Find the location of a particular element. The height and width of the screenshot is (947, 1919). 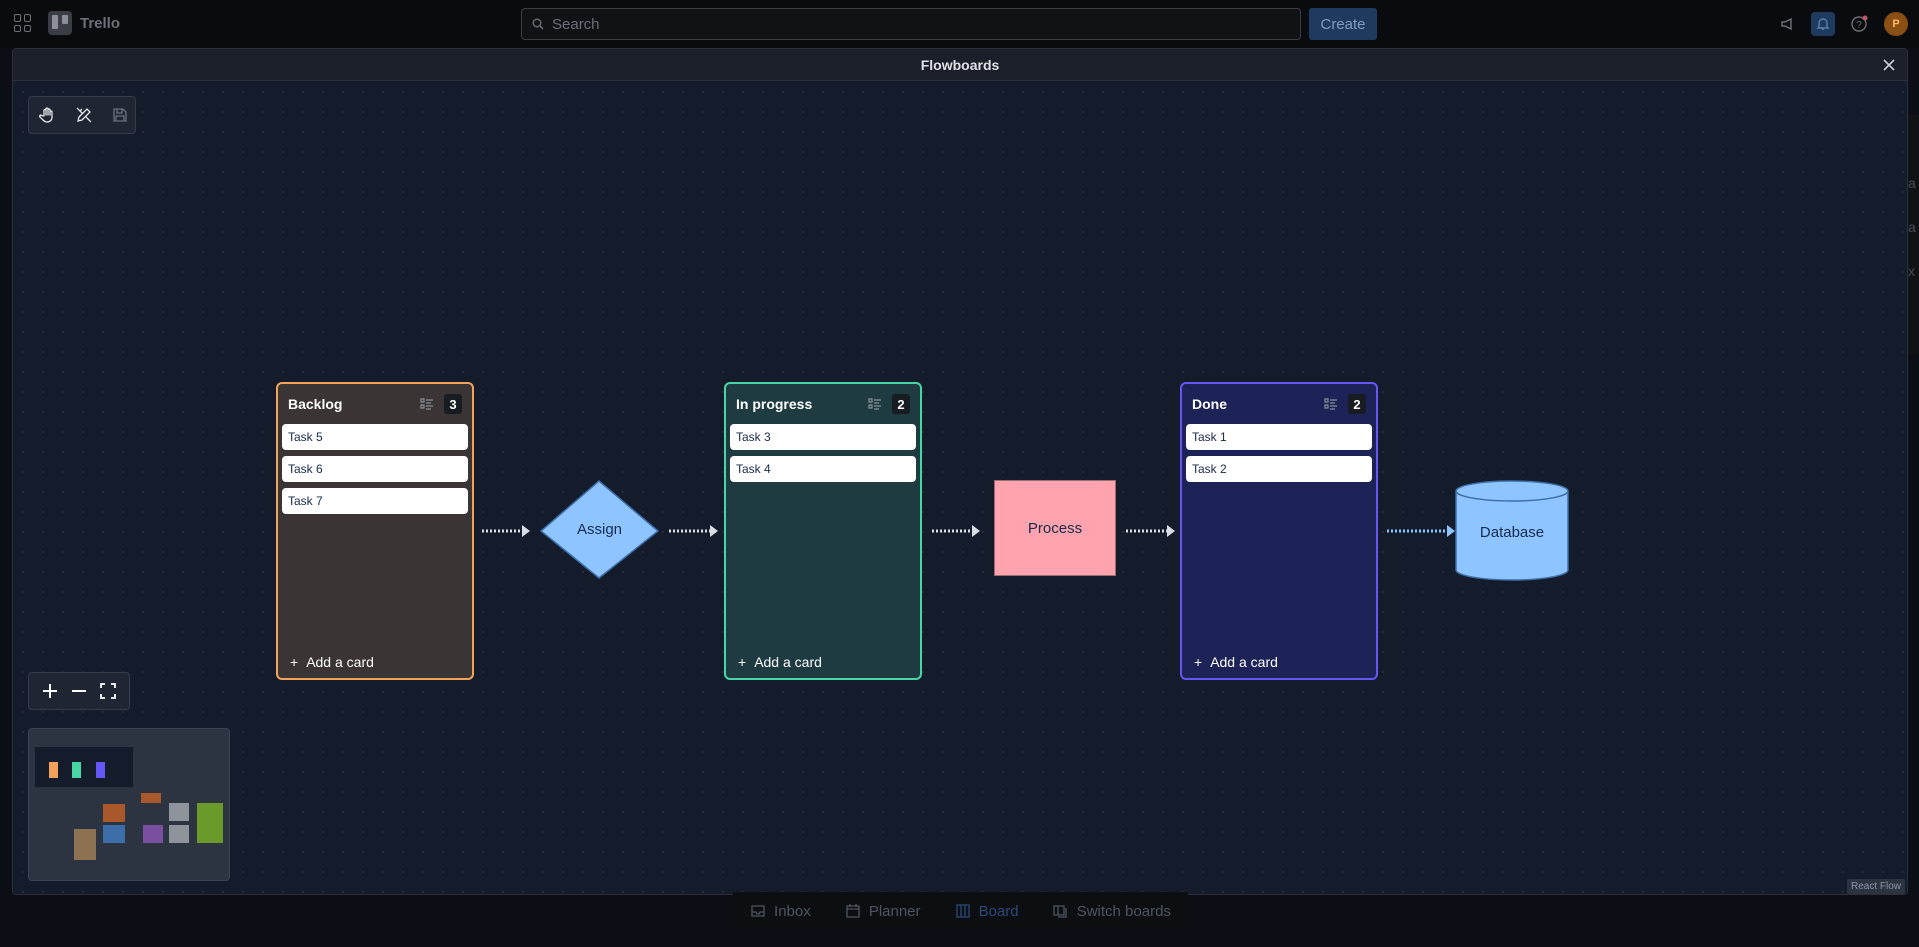

column-done: Done 2 Task 1 Task 2 + Add a card is located at coordinates (1279, 531).